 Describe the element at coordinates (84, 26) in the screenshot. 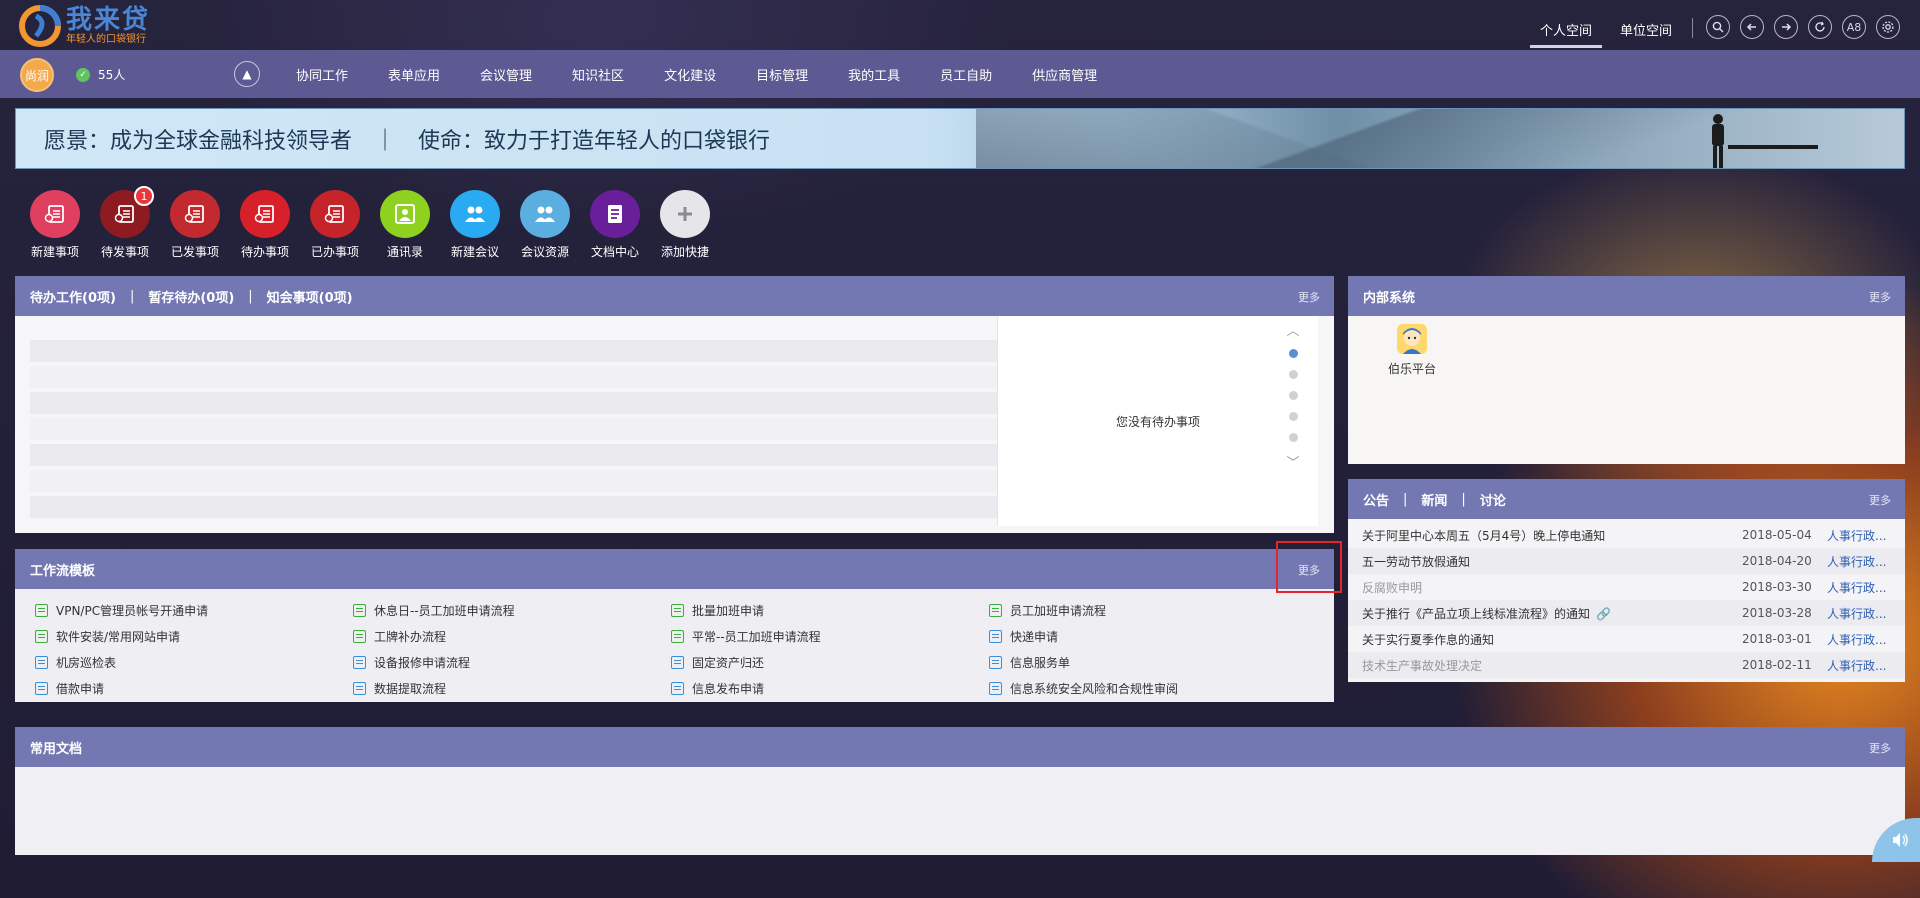

I see `logo: 我来贷 年轻人的口袋银行` at that location.